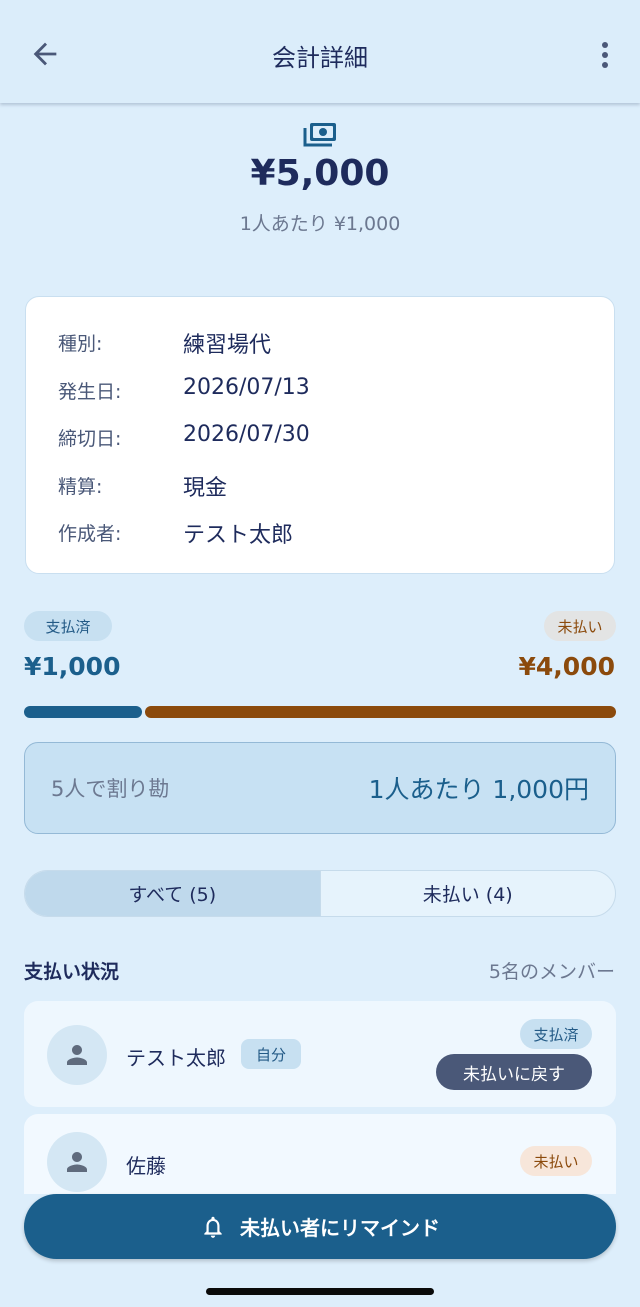 The image size is (640, 1307). I want to click on detail-label: 精算:, so click(80, 486).